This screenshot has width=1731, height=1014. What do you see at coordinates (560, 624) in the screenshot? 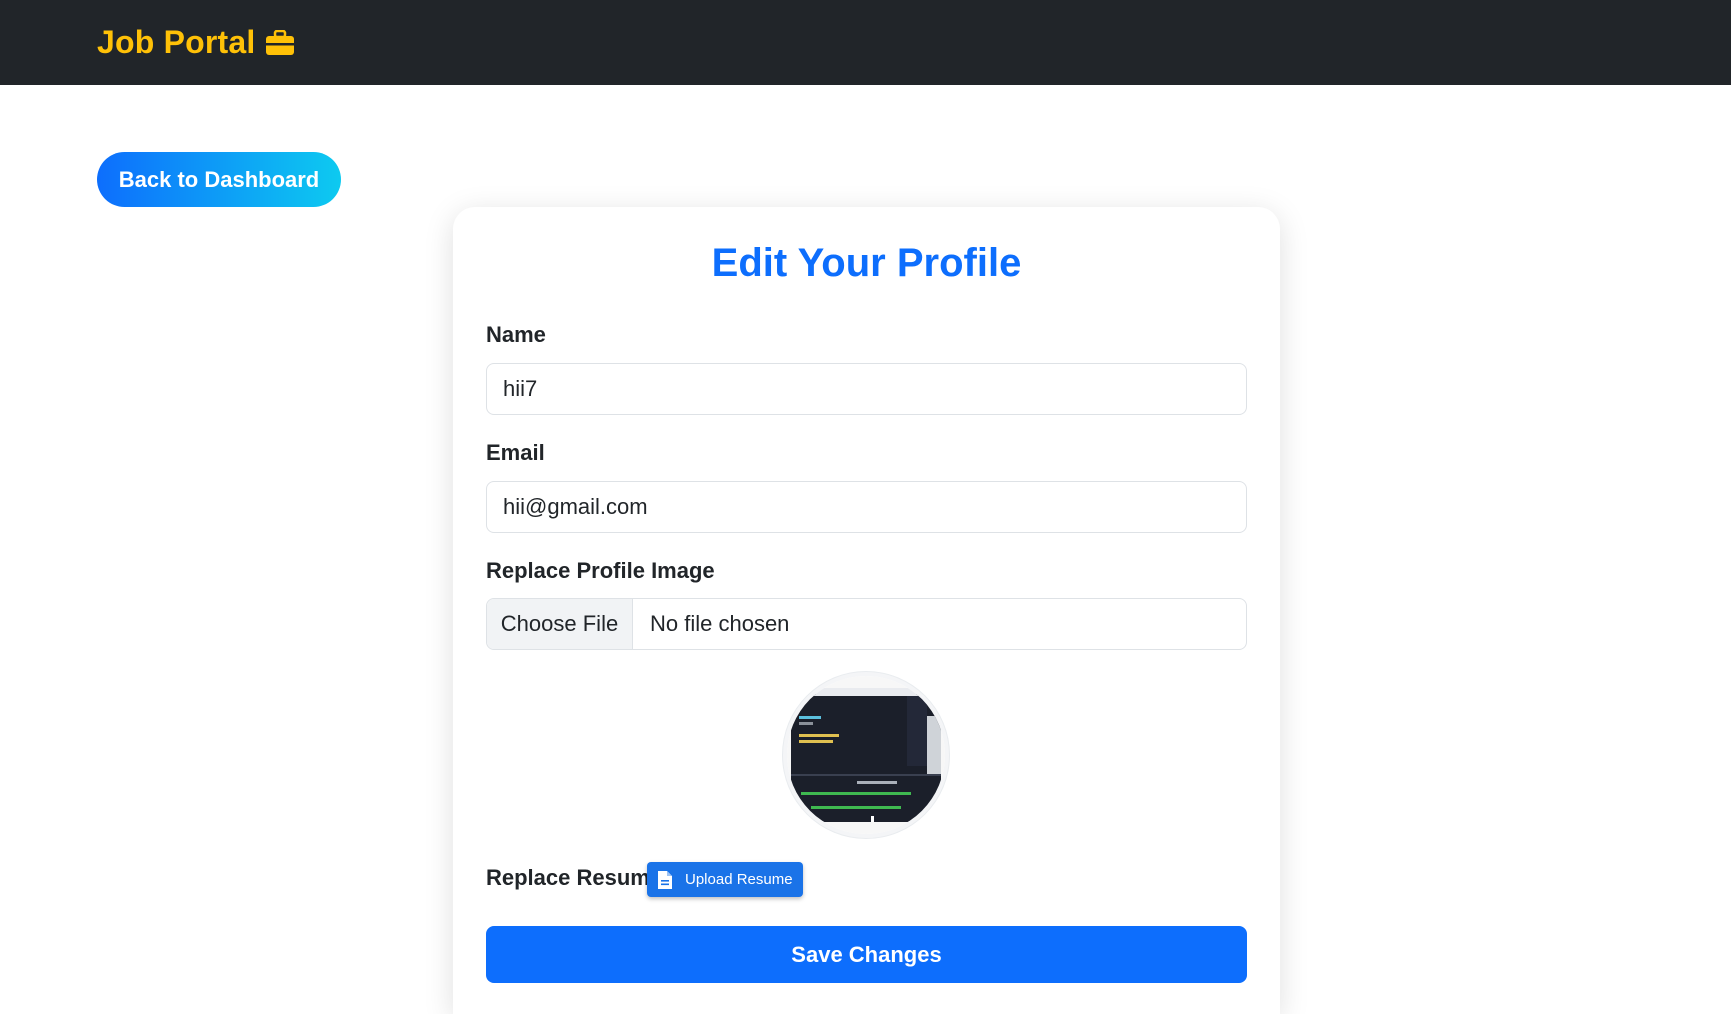
I see `choose-file-button: Choose File` at bounding box center [560, 624].